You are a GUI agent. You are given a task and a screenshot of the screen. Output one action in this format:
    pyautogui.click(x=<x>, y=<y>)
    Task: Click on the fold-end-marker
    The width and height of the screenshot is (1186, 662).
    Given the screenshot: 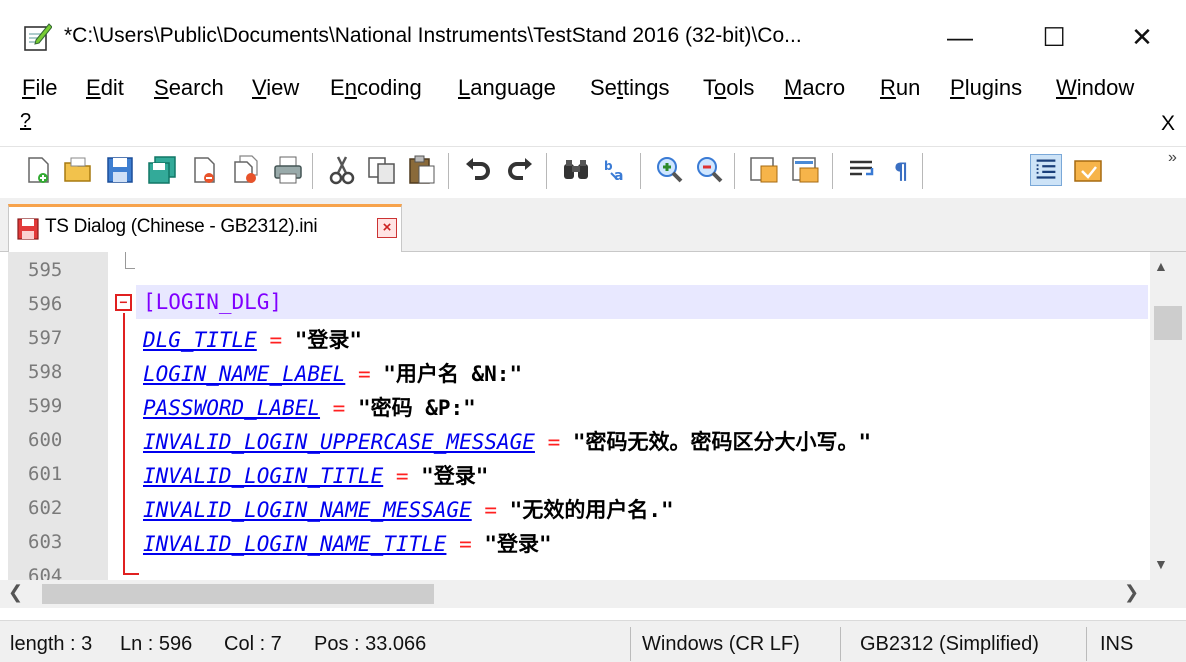 What is the action you would take?
    pyautogui.click(x=131, y=574)
    